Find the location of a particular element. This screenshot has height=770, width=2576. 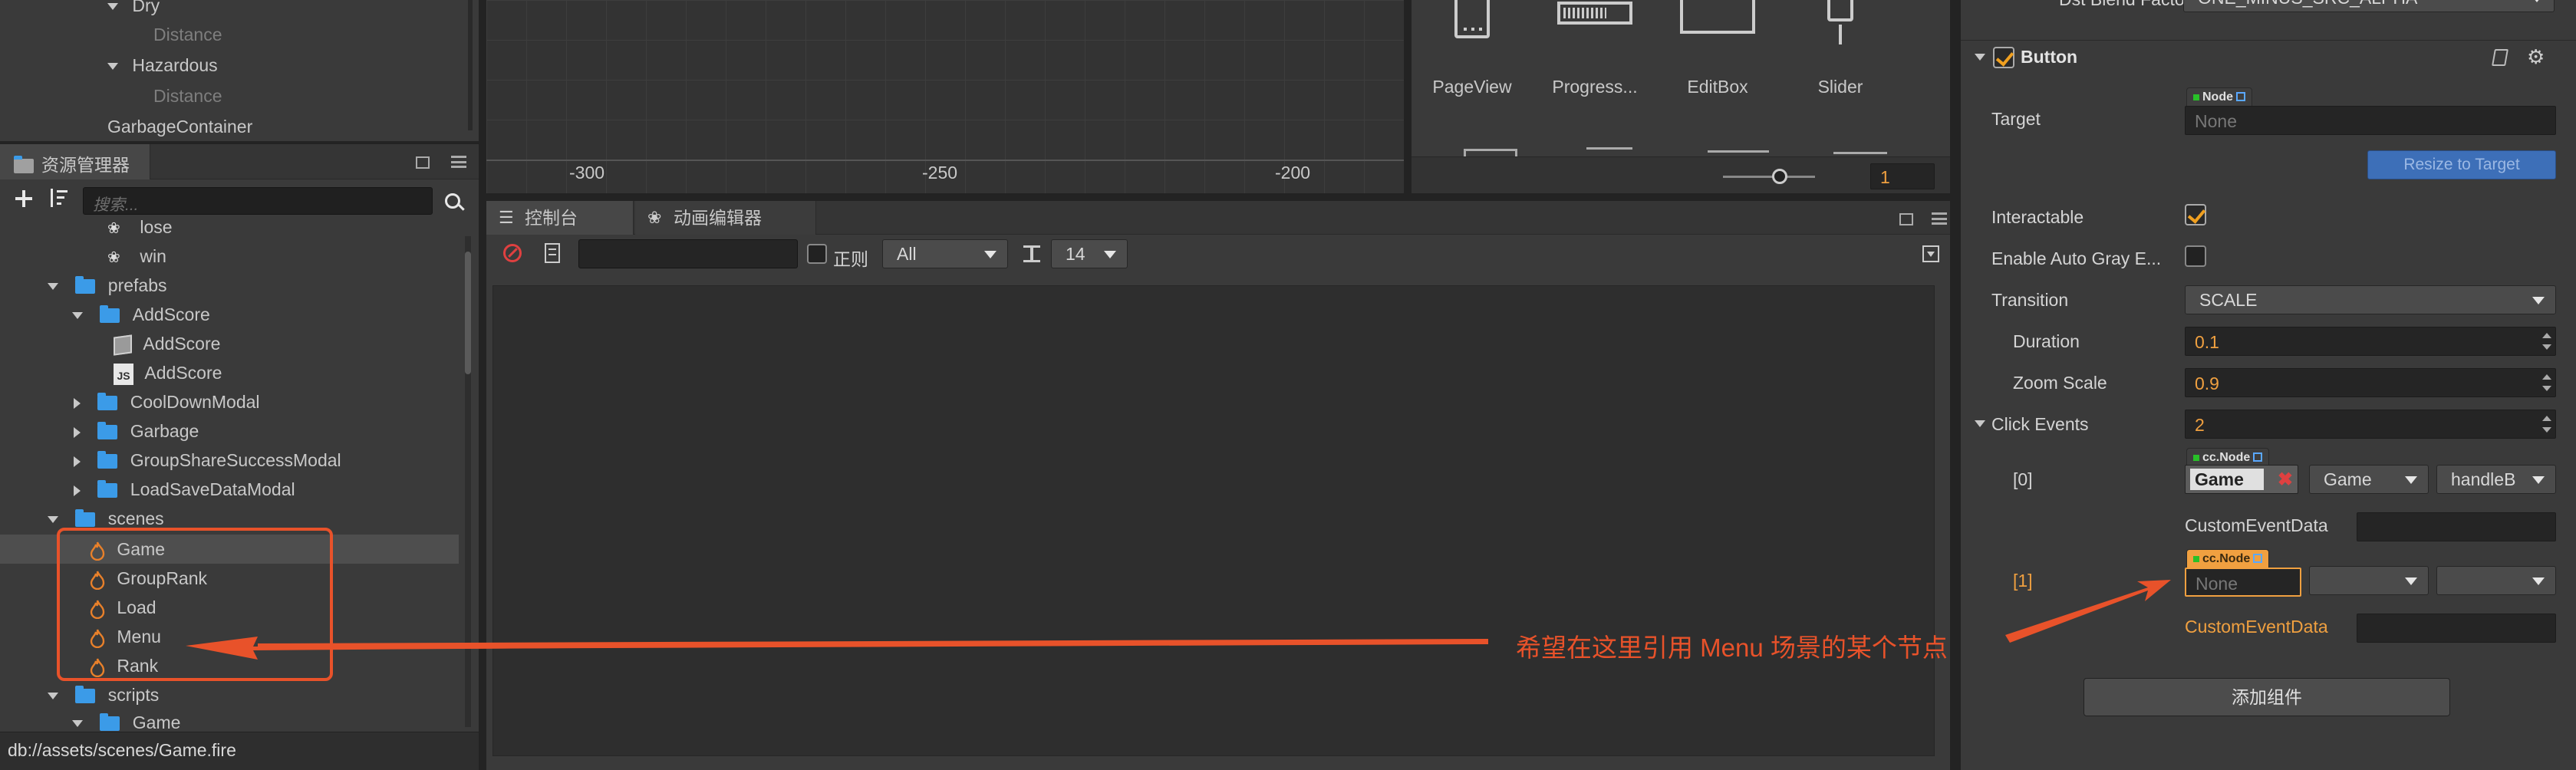

hierarchy-scrollbar is located at coordinates (470, 65).